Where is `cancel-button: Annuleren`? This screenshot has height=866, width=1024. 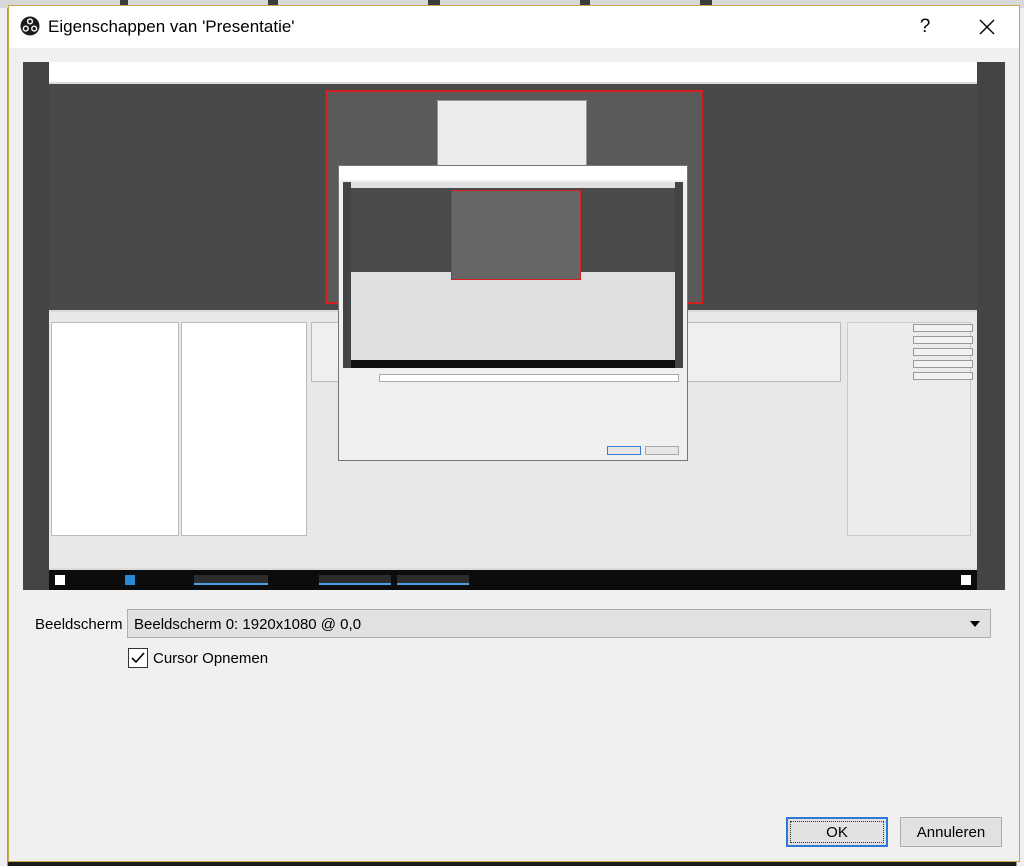 cancel-button: Annuleren is located at coordinates (951, 832).